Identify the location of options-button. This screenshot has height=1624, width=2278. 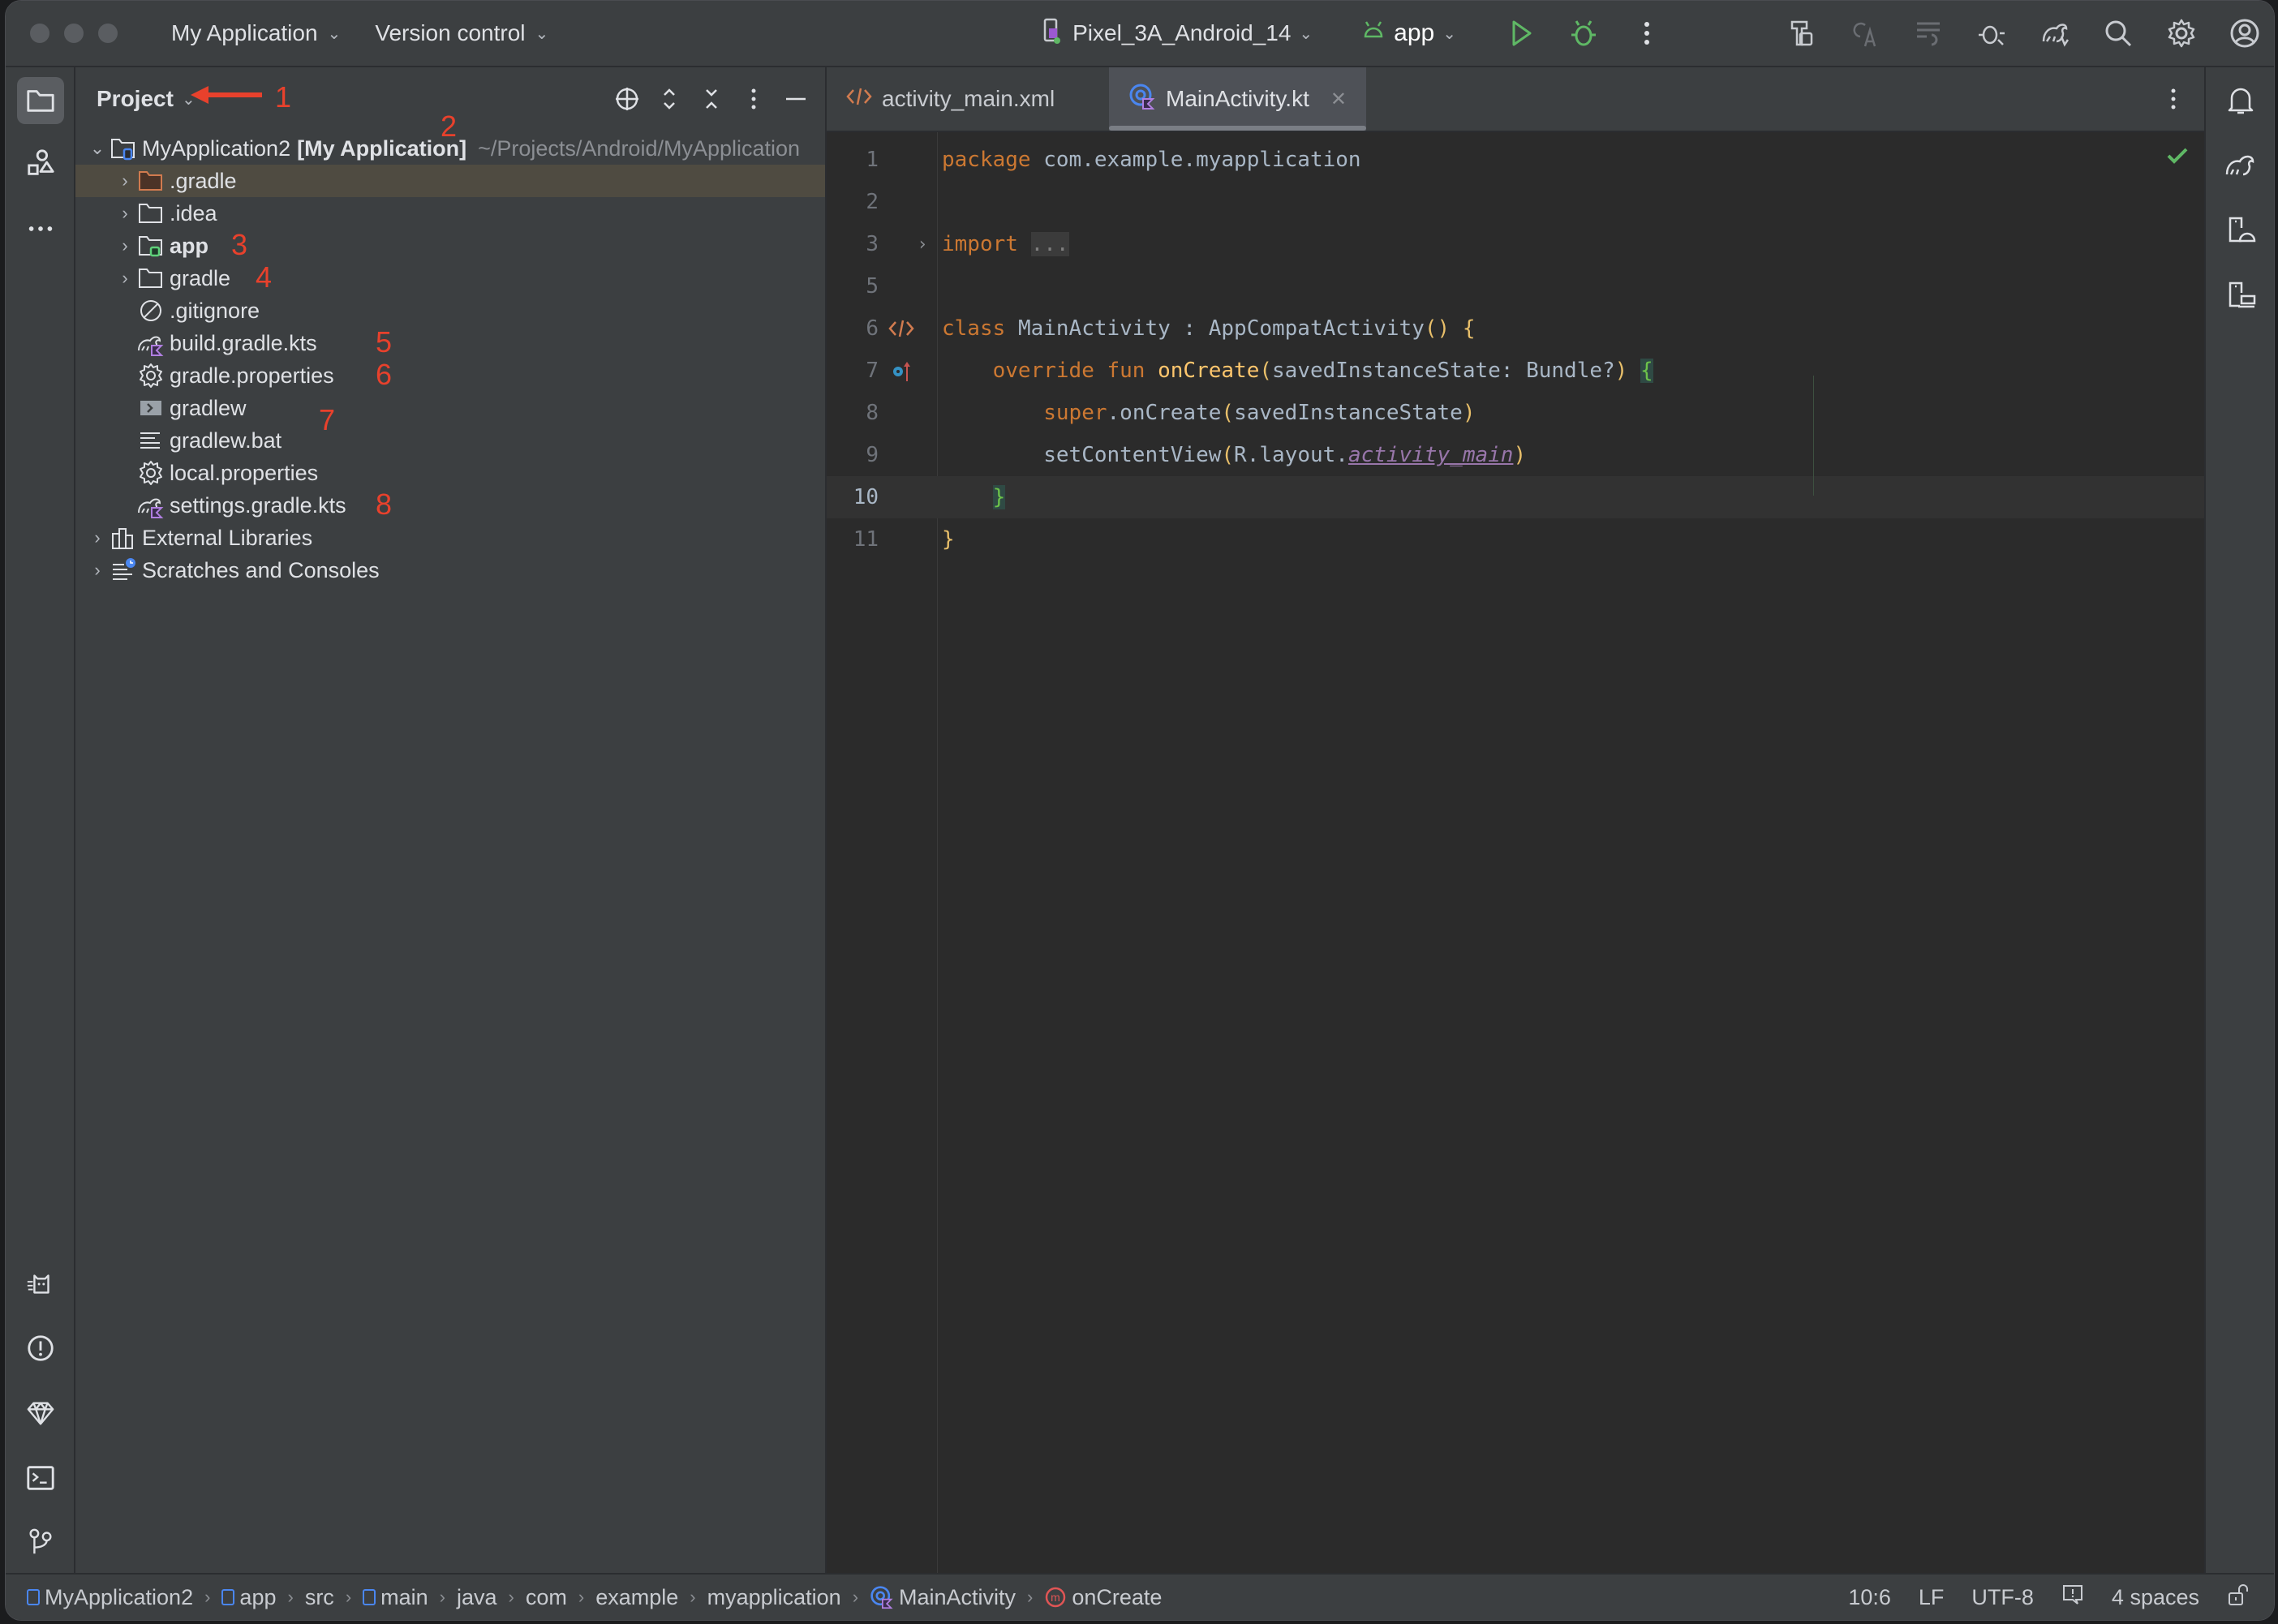
(754, 99).